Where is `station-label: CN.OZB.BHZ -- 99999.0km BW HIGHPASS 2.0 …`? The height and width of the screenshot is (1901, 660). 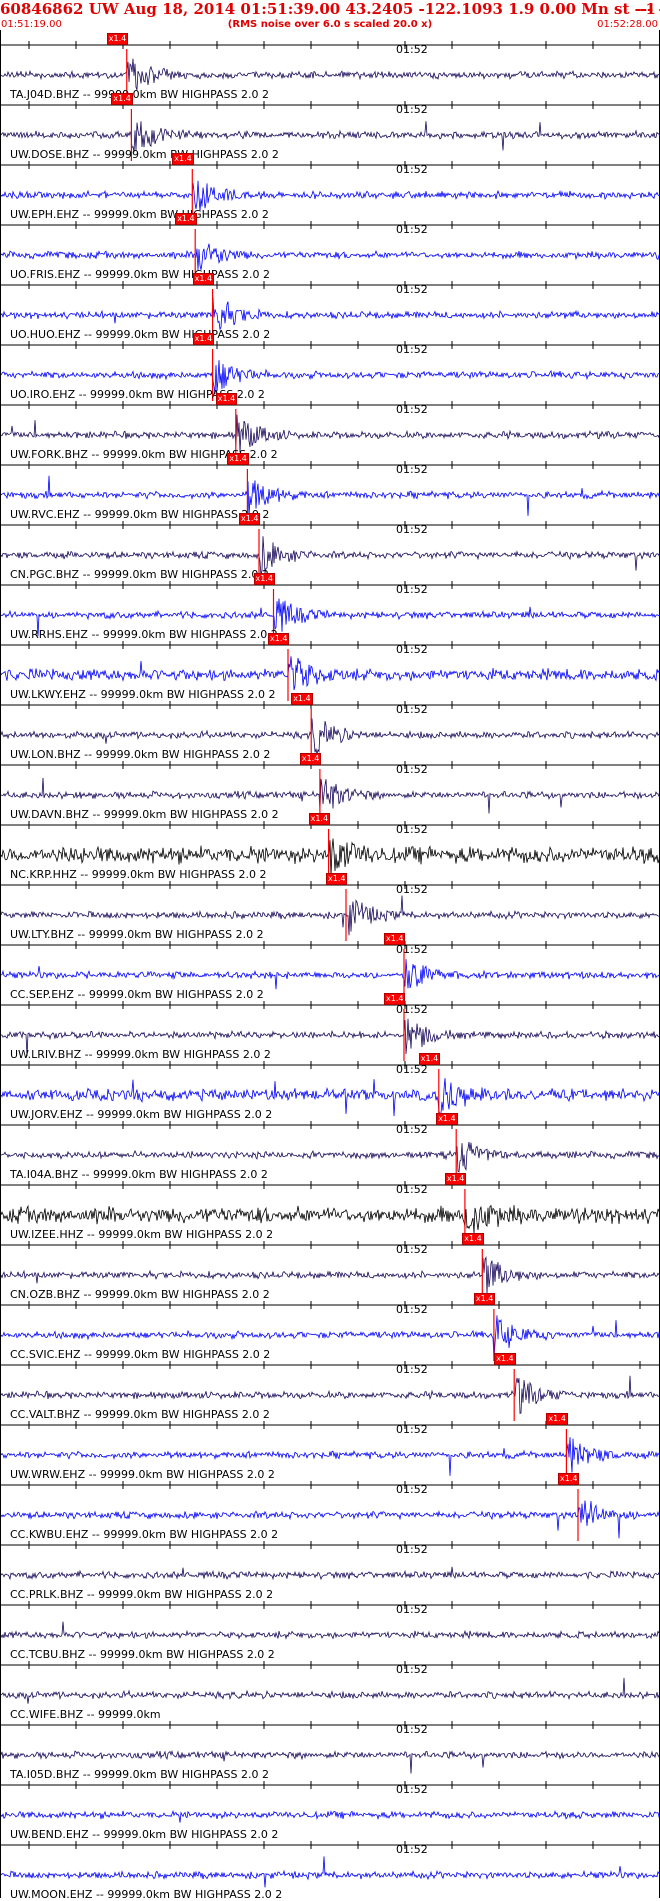 station-label: CN.OZB.BHZ -- 99999.0km BW HIGHPASS 2.0 … is located at coordinates (140, 1294).